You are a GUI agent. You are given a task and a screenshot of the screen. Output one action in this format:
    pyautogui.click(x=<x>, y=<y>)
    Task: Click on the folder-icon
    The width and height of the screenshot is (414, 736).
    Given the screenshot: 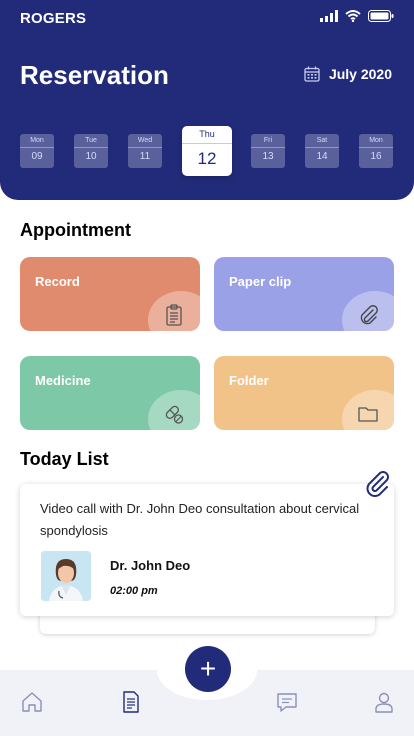 What is the action you would take?
    pyautogui.click(x=368, y=414)
    